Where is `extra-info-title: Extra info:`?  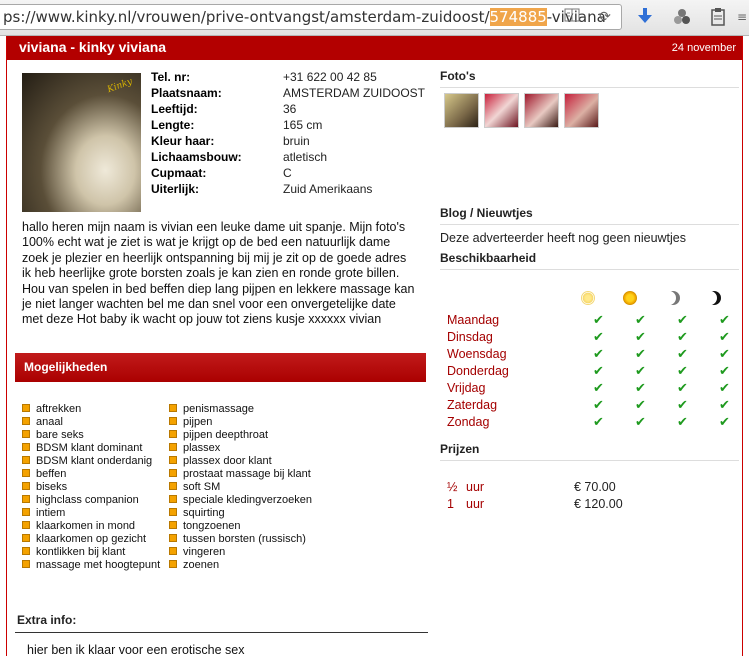 extra-info-title: Extra info: is located at coordinates (47, 620).